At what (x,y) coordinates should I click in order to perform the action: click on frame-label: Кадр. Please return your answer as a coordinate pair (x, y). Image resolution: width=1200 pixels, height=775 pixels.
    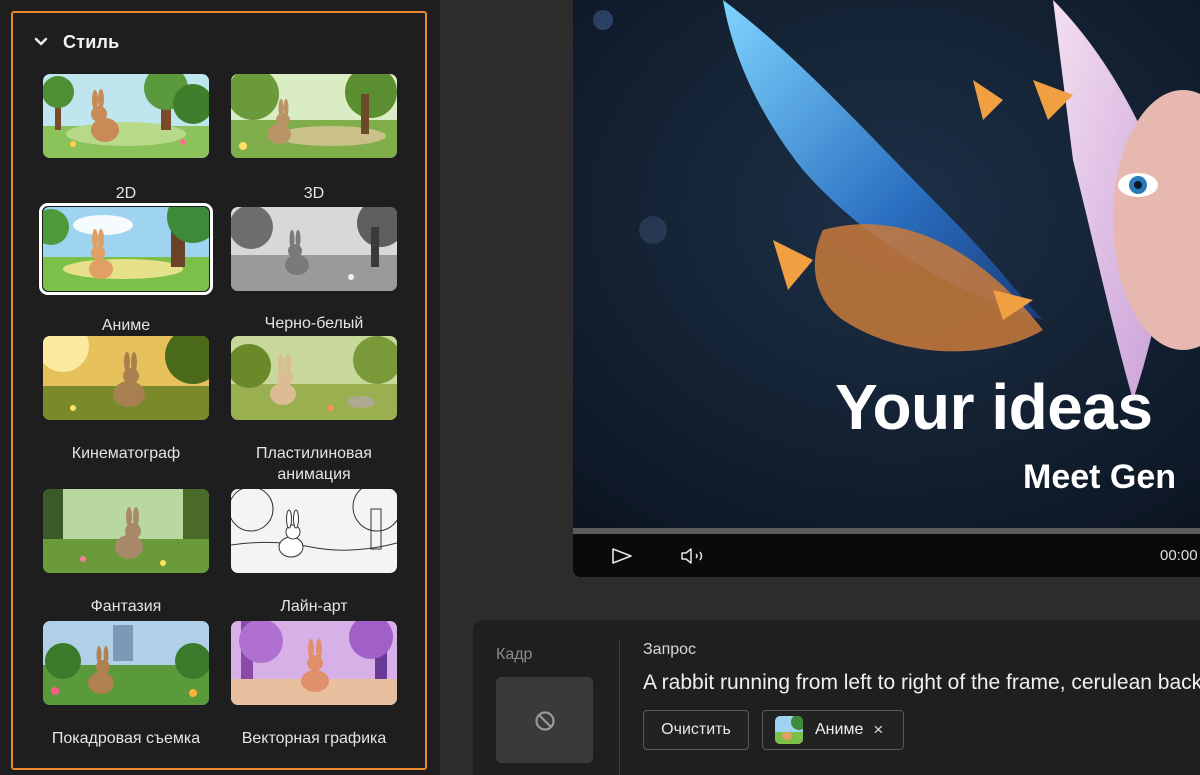
    Looking at the image, I should click on (514, 654).